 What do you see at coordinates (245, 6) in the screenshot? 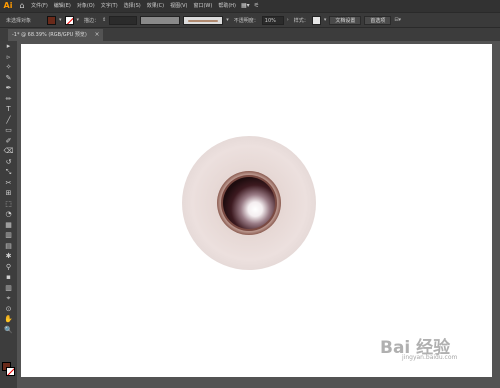
I see `workspace-switcher: ▦▾` at bounding box center [245, 6].